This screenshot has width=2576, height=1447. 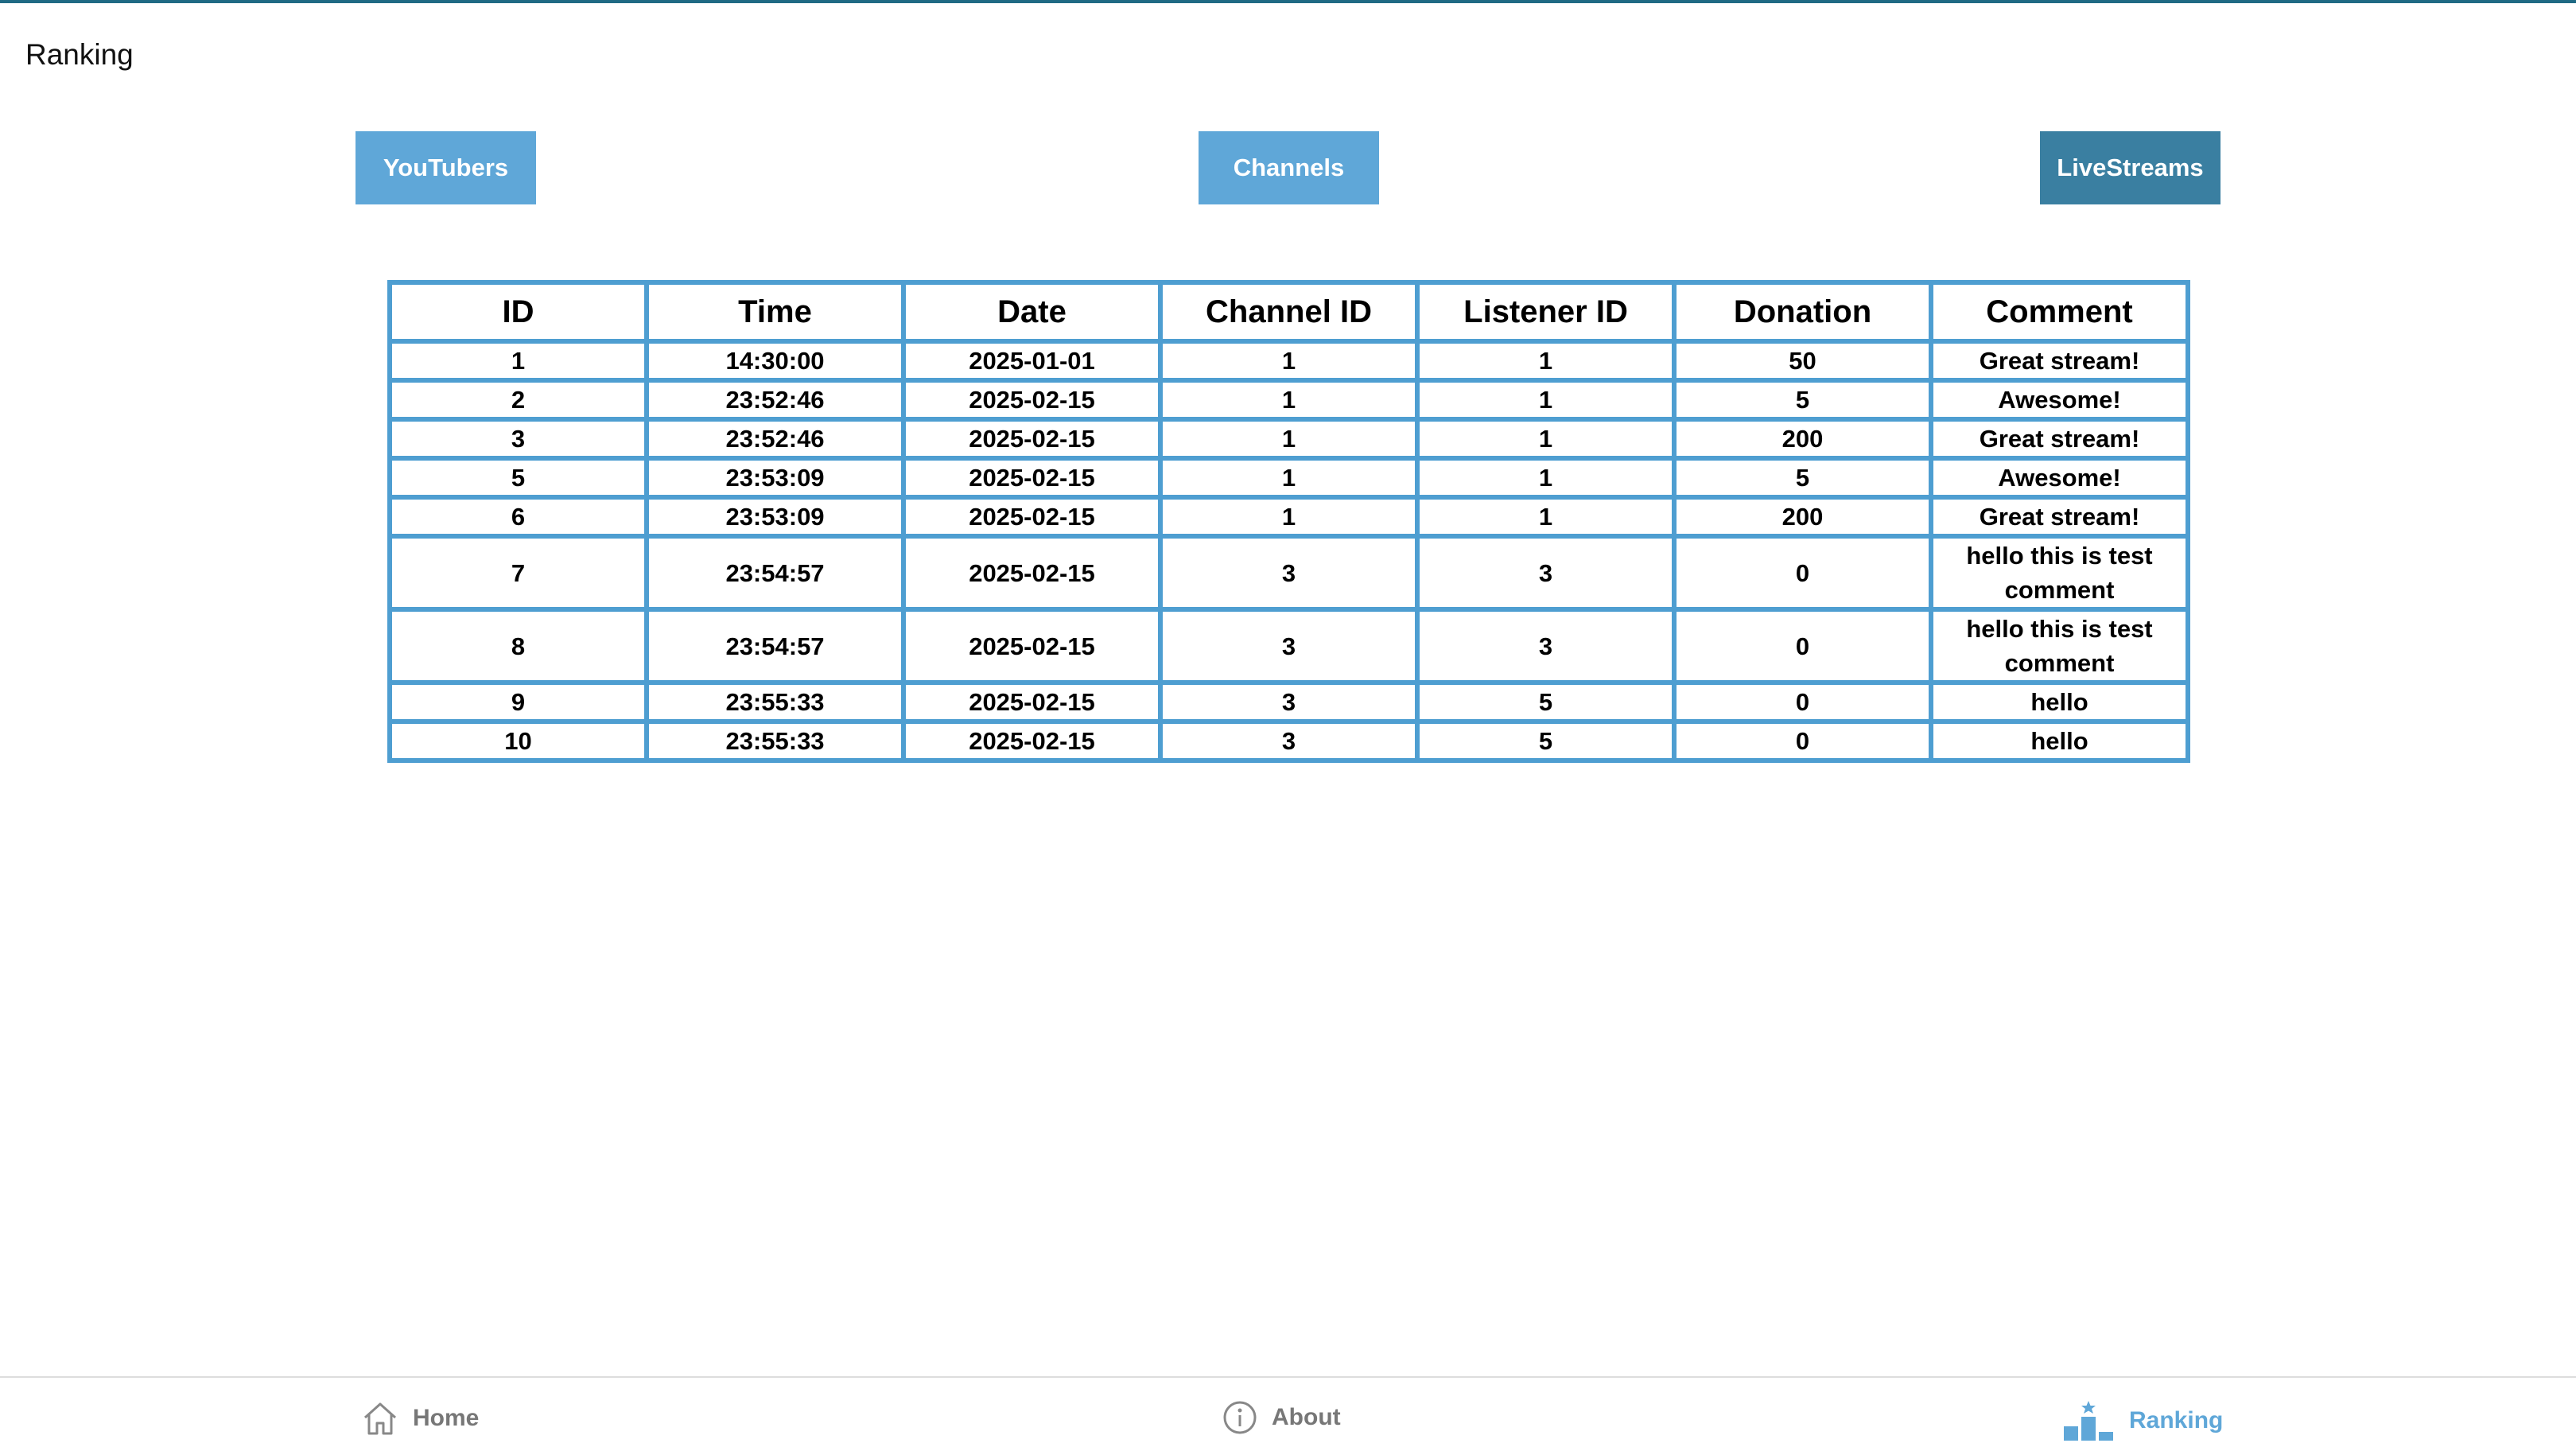 I want to click on cell-date: 2025-01-01, so click(x=1032, y=361).